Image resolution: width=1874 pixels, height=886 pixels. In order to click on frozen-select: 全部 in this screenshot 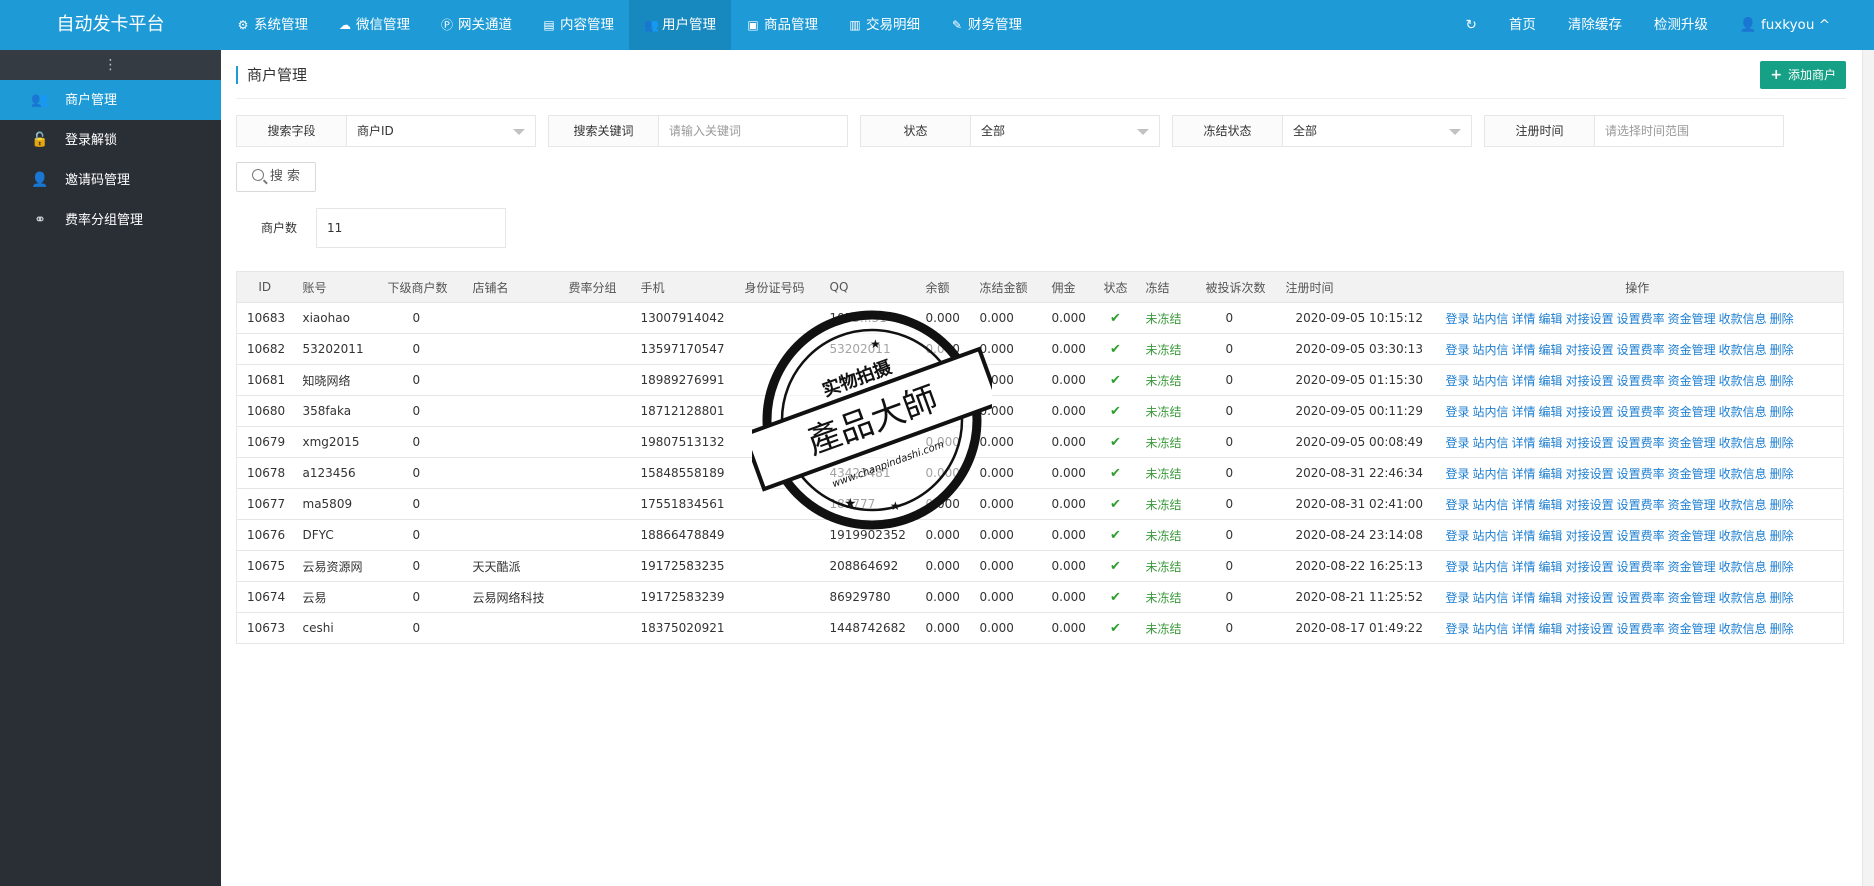, I will do `click(1377, 131)`.